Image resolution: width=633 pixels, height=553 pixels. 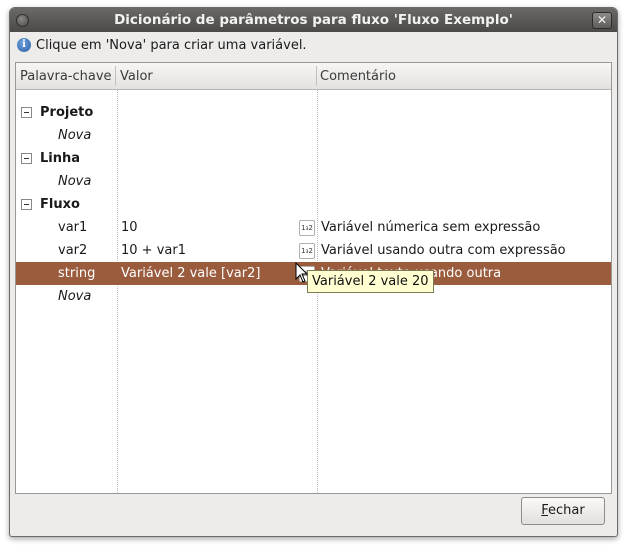 I want to click on close-button-mnemonic: F, so click(x=545, y=510).